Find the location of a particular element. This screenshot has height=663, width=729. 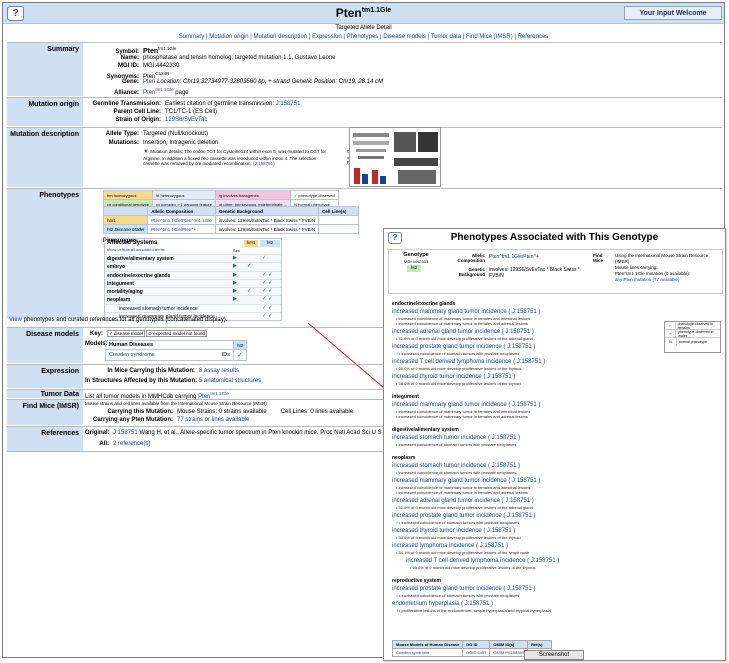

genotype-tag: ht2 is located at coordinates (414, 268).